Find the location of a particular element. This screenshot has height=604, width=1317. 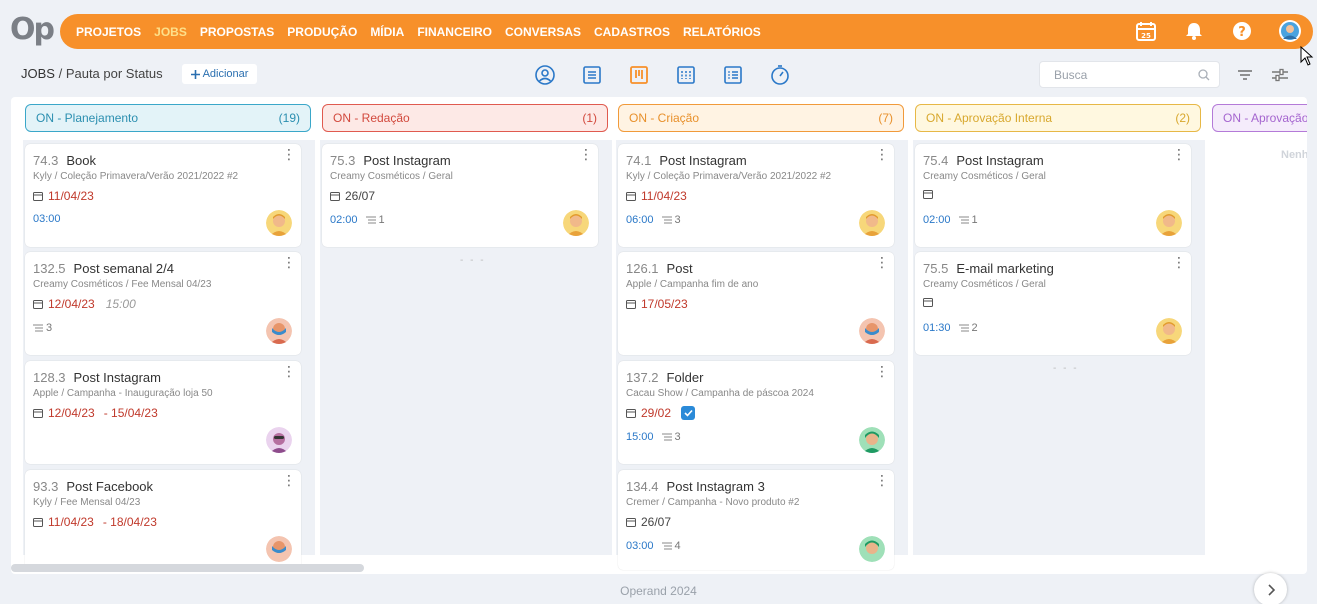

nav-cadastros: CADASTROS is located at coordinates (632, 32).